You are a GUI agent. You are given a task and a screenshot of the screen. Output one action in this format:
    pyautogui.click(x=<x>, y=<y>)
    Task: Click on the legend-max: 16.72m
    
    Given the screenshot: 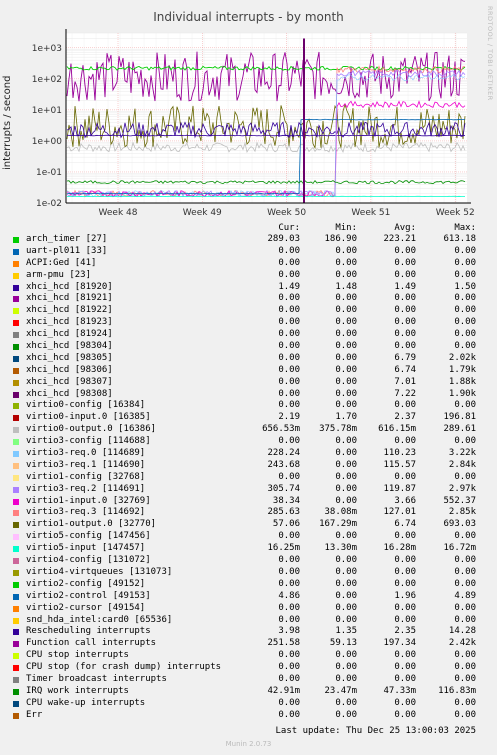 What is the action you would take?
    pyautogui.click(x=459, y=548)
    